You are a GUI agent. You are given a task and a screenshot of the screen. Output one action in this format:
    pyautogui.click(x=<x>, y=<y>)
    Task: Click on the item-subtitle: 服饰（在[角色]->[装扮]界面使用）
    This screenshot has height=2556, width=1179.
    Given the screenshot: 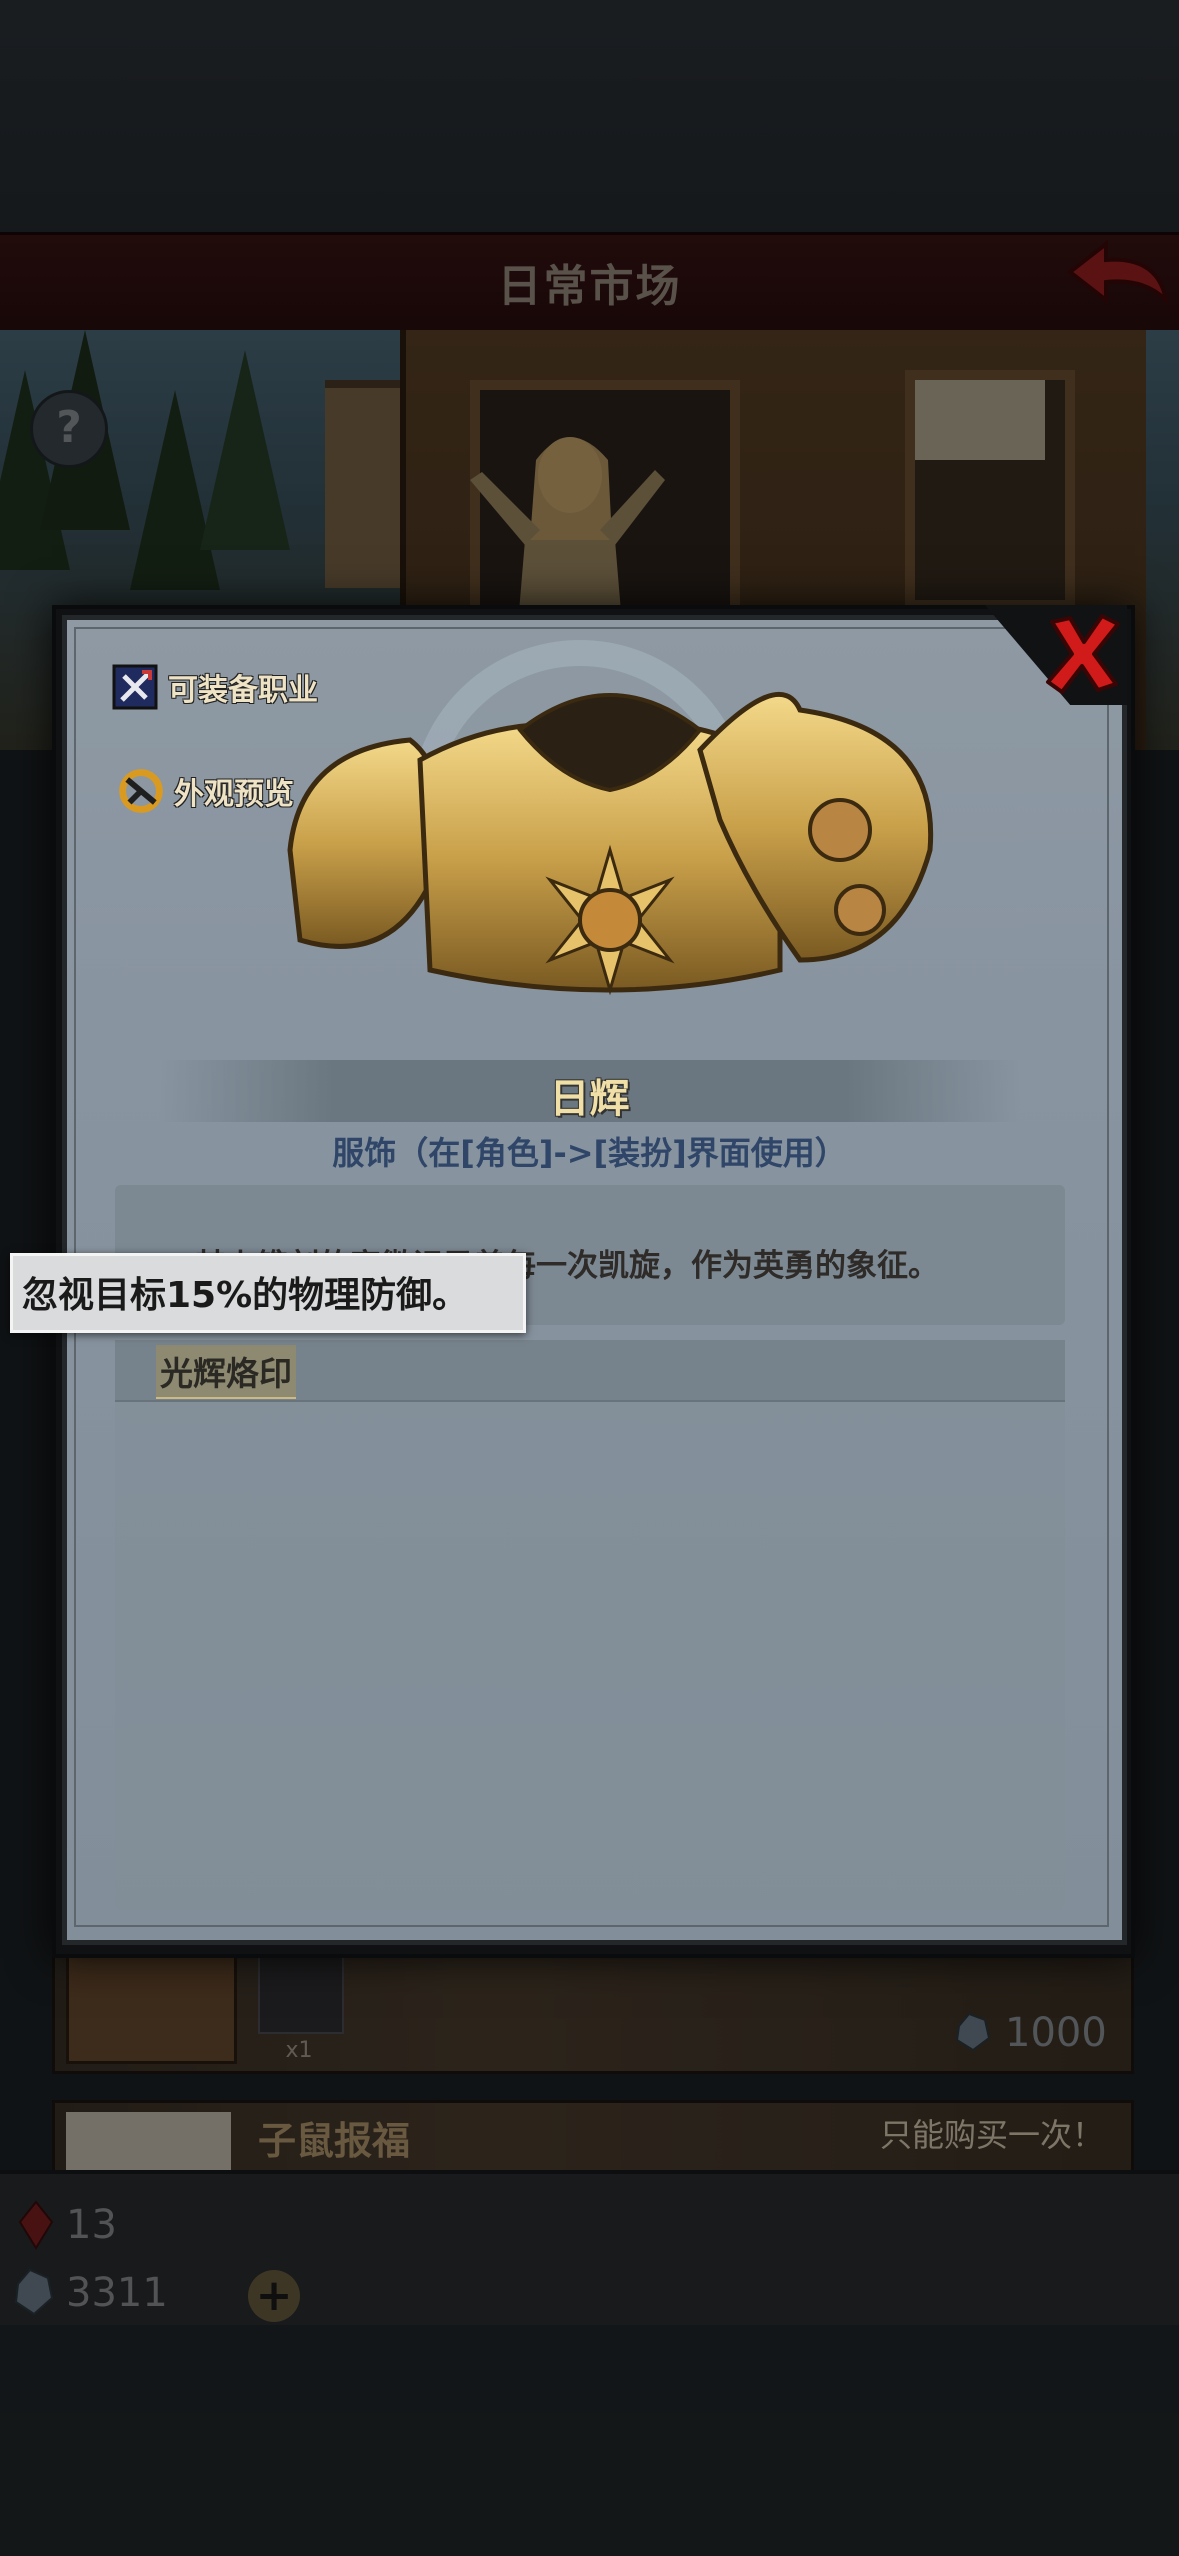 What is the action you would take?
    pyautogui.click(x=589, y=1153)
    